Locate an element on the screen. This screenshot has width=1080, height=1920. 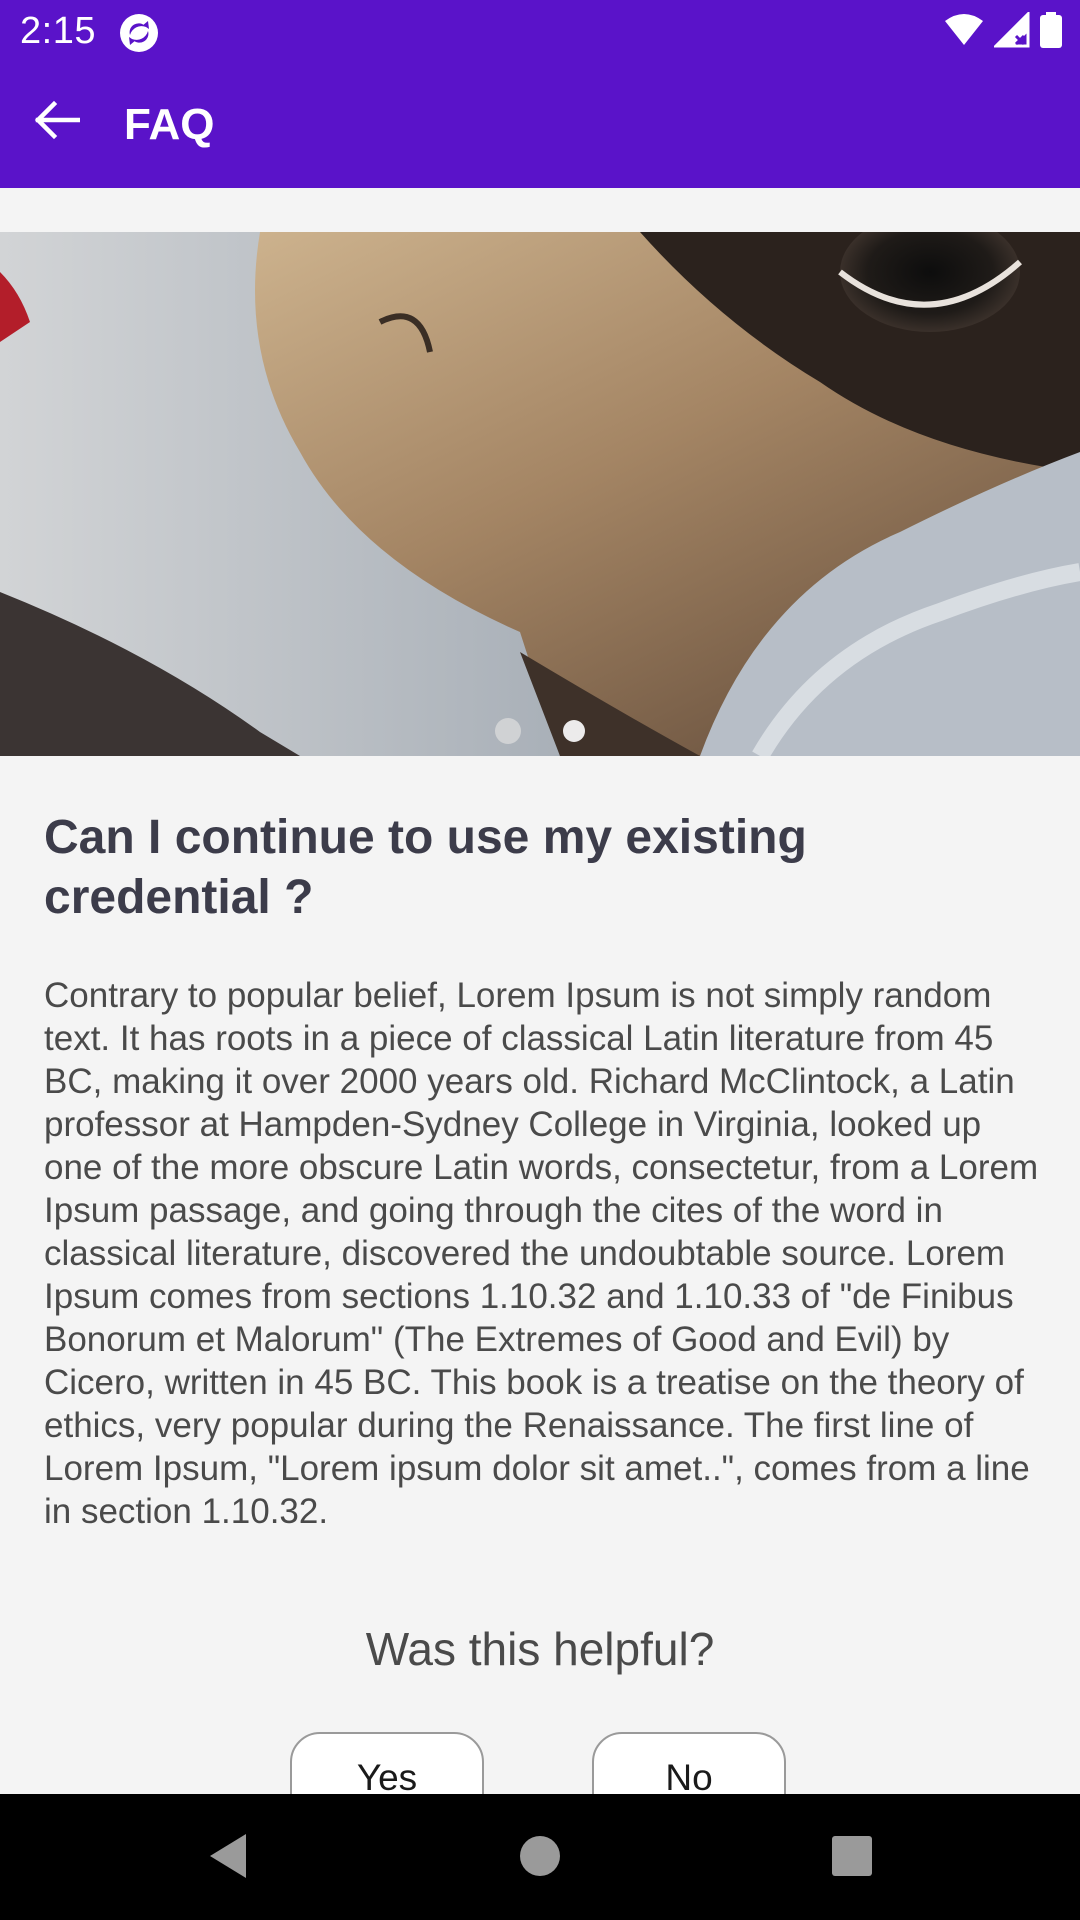
arrow-left-icon is located at coordinates (56, 122).